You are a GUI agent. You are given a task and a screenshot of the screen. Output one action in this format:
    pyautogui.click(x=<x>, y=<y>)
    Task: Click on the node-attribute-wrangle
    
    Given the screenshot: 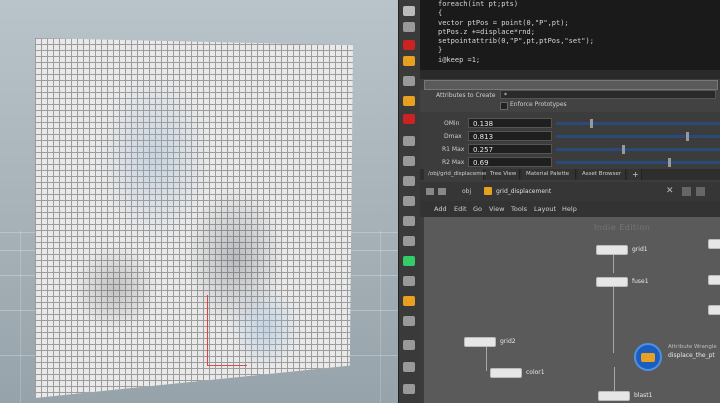 What is the action you would take?
    pyautogui.click(x=648, y=357)
    